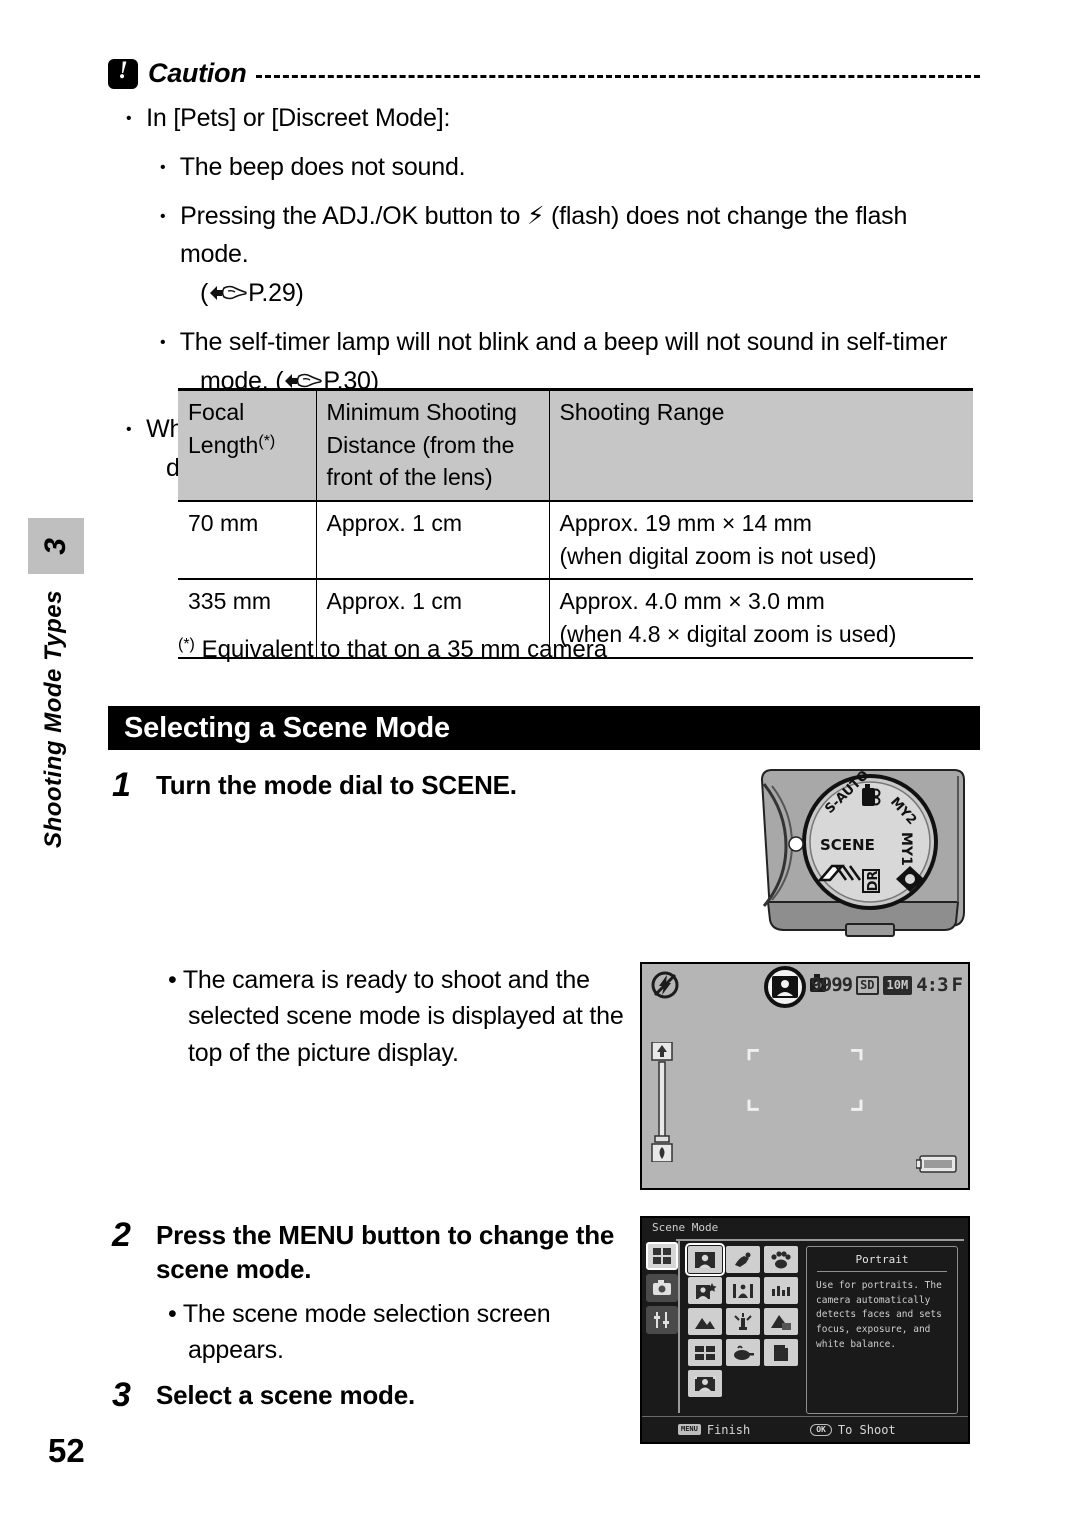 This screenshot has height=1522, width=1080. I want to click on group-portrait-icon, so click(705, 1383).